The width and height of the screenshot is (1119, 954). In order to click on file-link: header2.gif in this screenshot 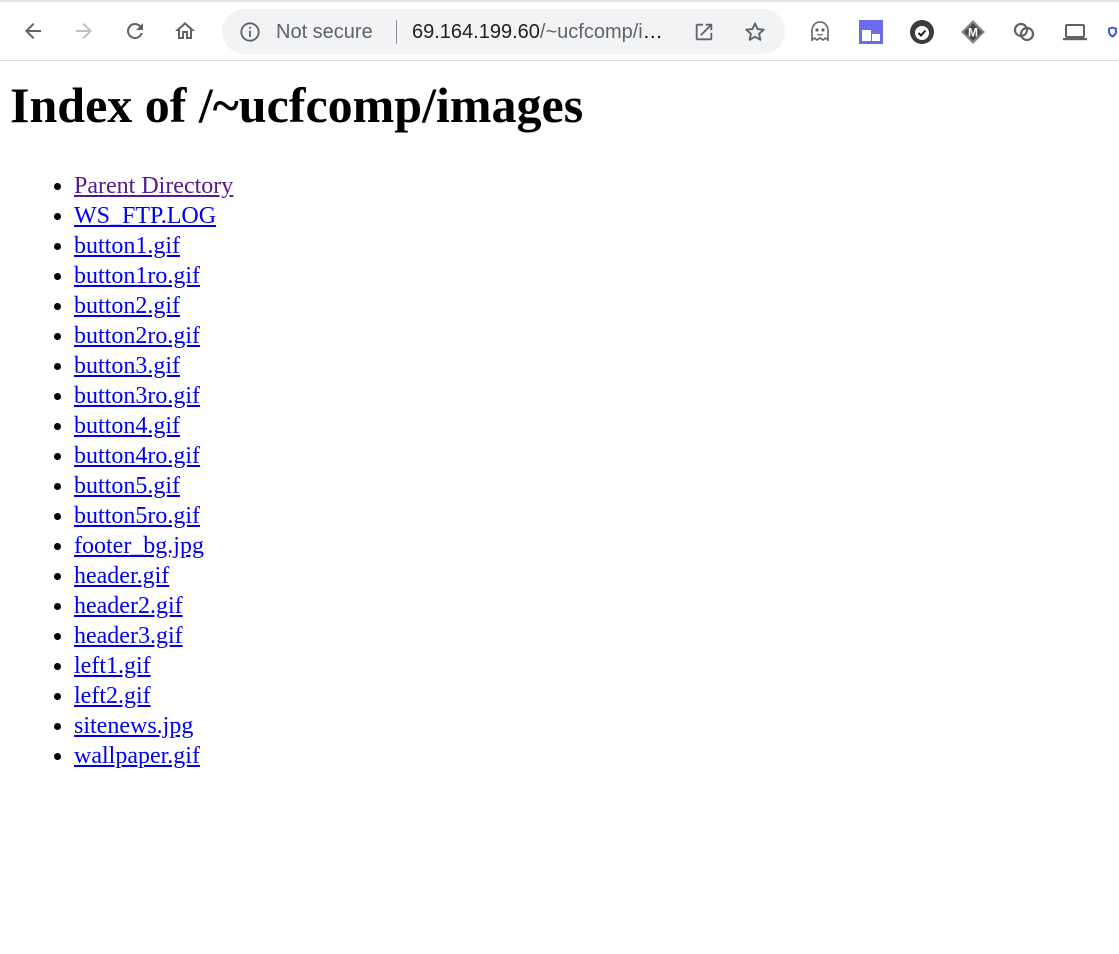, I will do `click(128, 606)`.